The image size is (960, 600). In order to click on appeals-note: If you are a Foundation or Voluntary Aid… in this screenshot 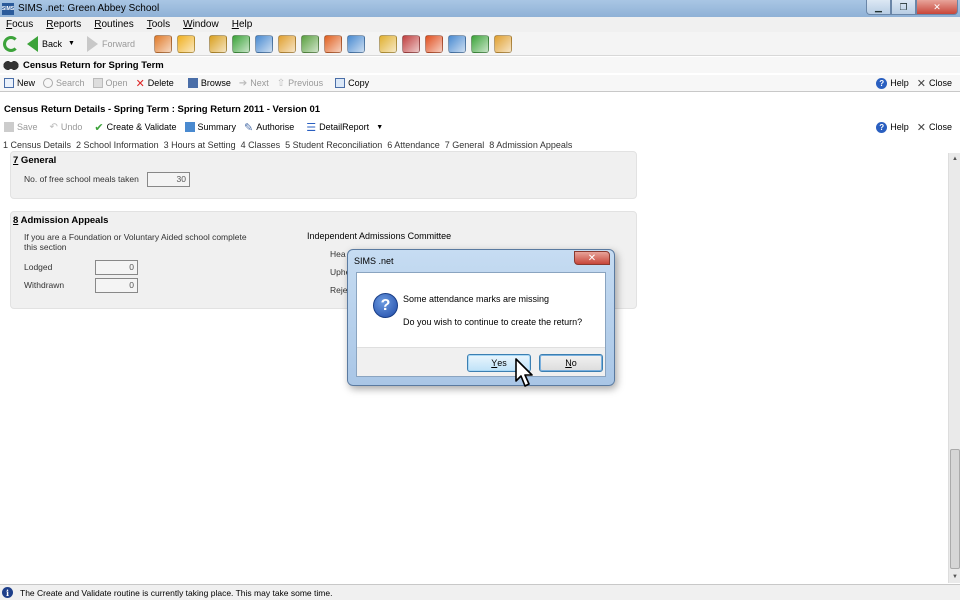, I will do `click(135, 242)`.